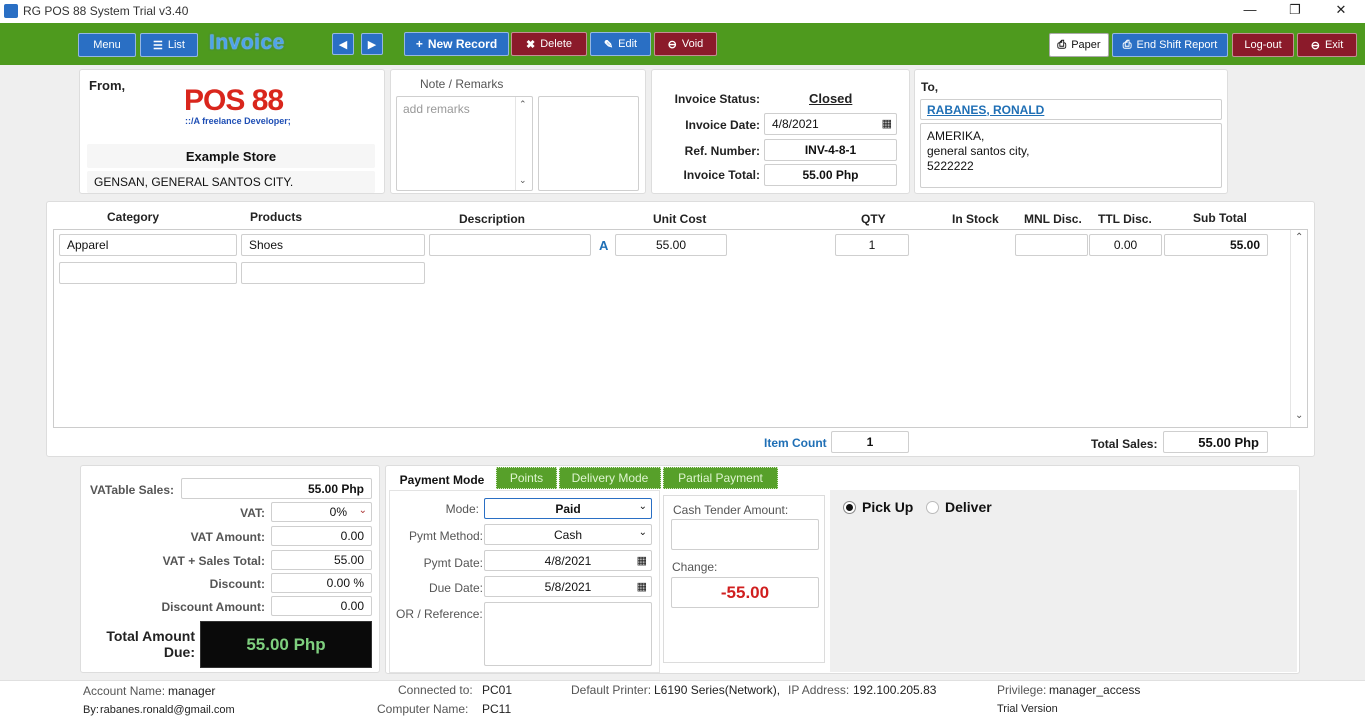 The height and width of the screenshot is (727, 1365). What do you see at coordinates (720, 478) in the screenshot?
I see `tab-partial-payment: Partial Payment` at bounding box center [720, 478].